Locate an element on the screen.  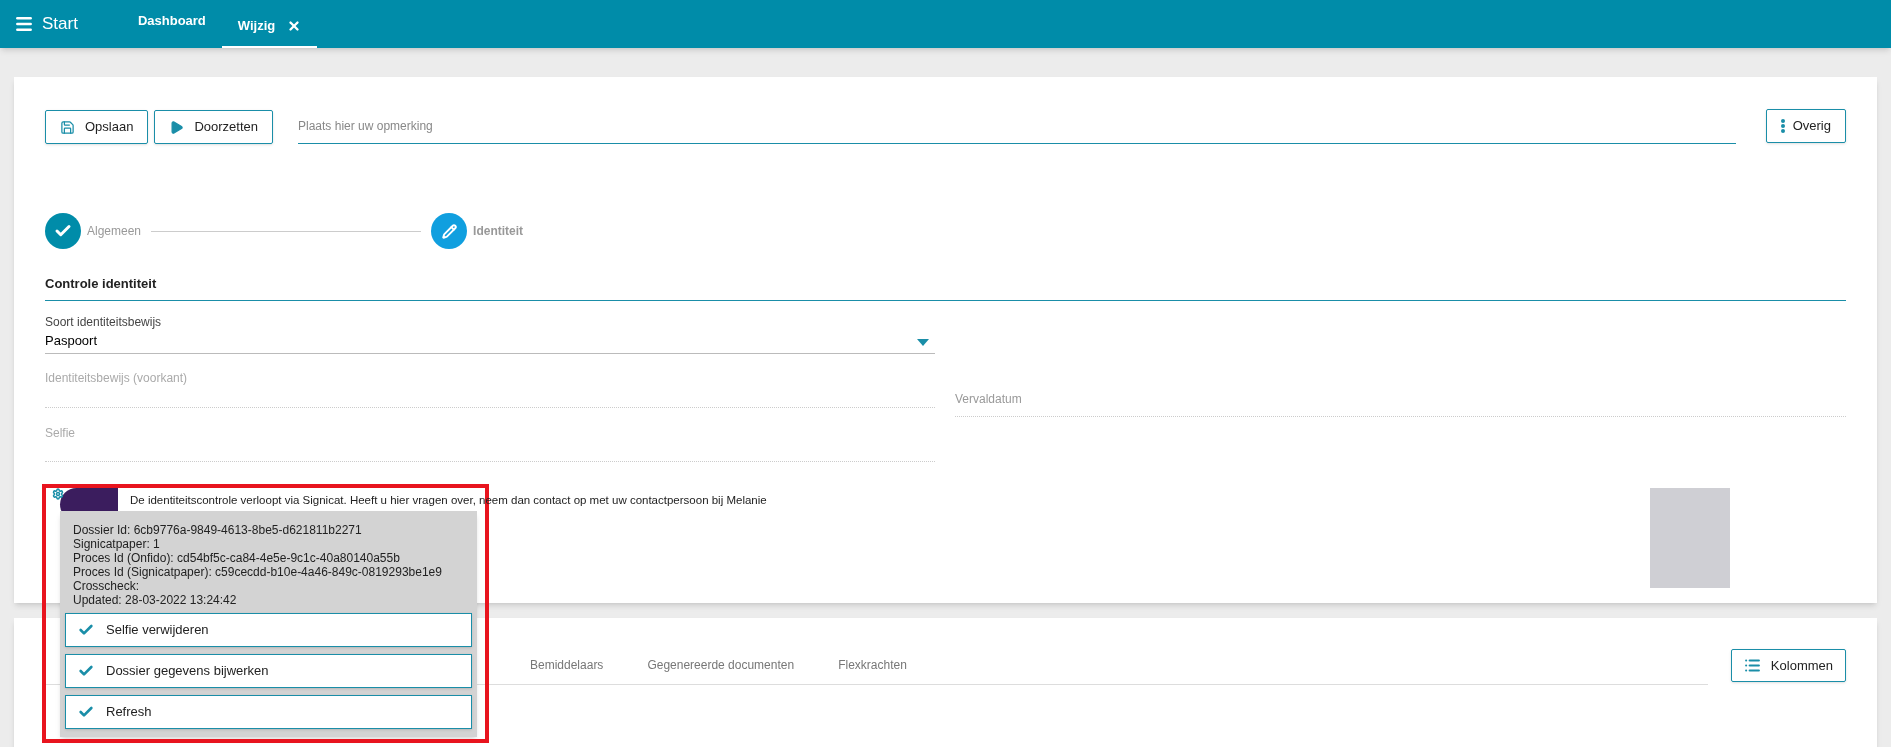
info-line: Proces Id (Onfido): cd54bf5c-ca84-4e5e-9c1c-40a80140a55b is located at coordinates (237, 558).